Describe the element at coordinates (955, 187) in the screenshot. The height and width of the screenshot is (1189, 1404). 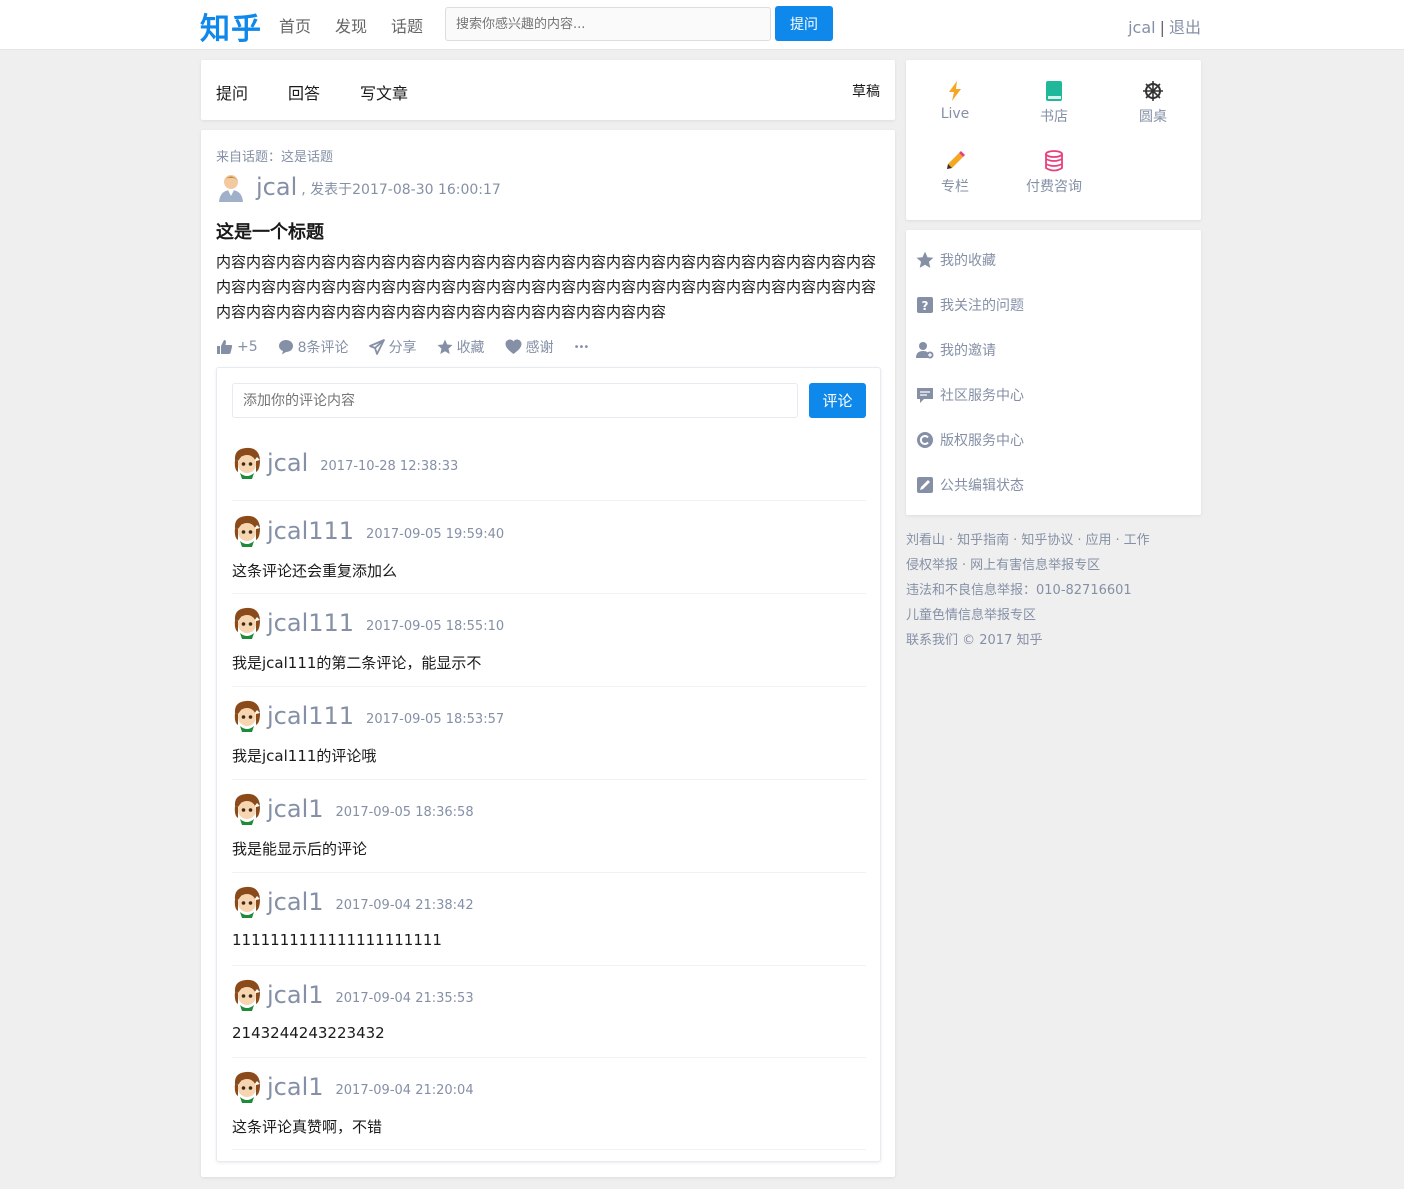
I see `app-label: 专栏` at that location.